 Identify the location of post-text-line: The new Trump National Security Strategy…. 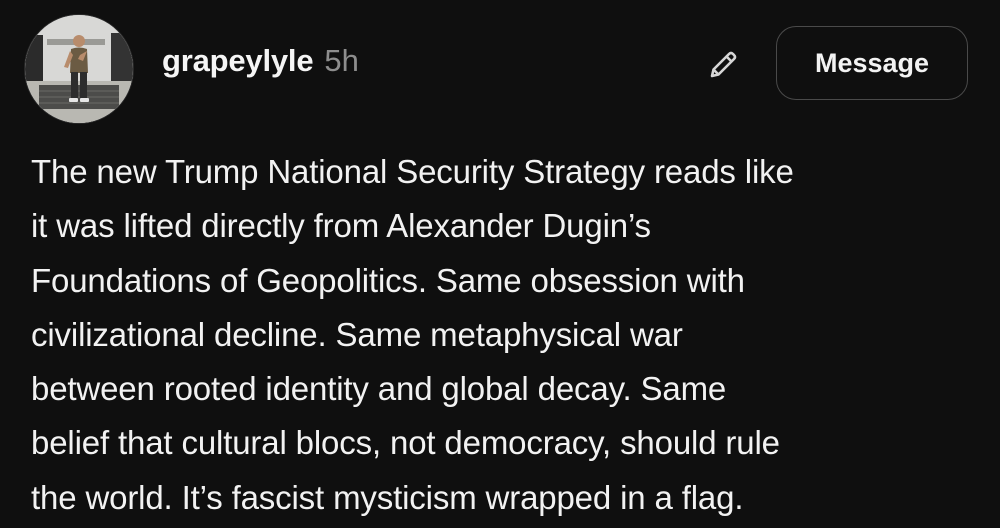
(412, 171).